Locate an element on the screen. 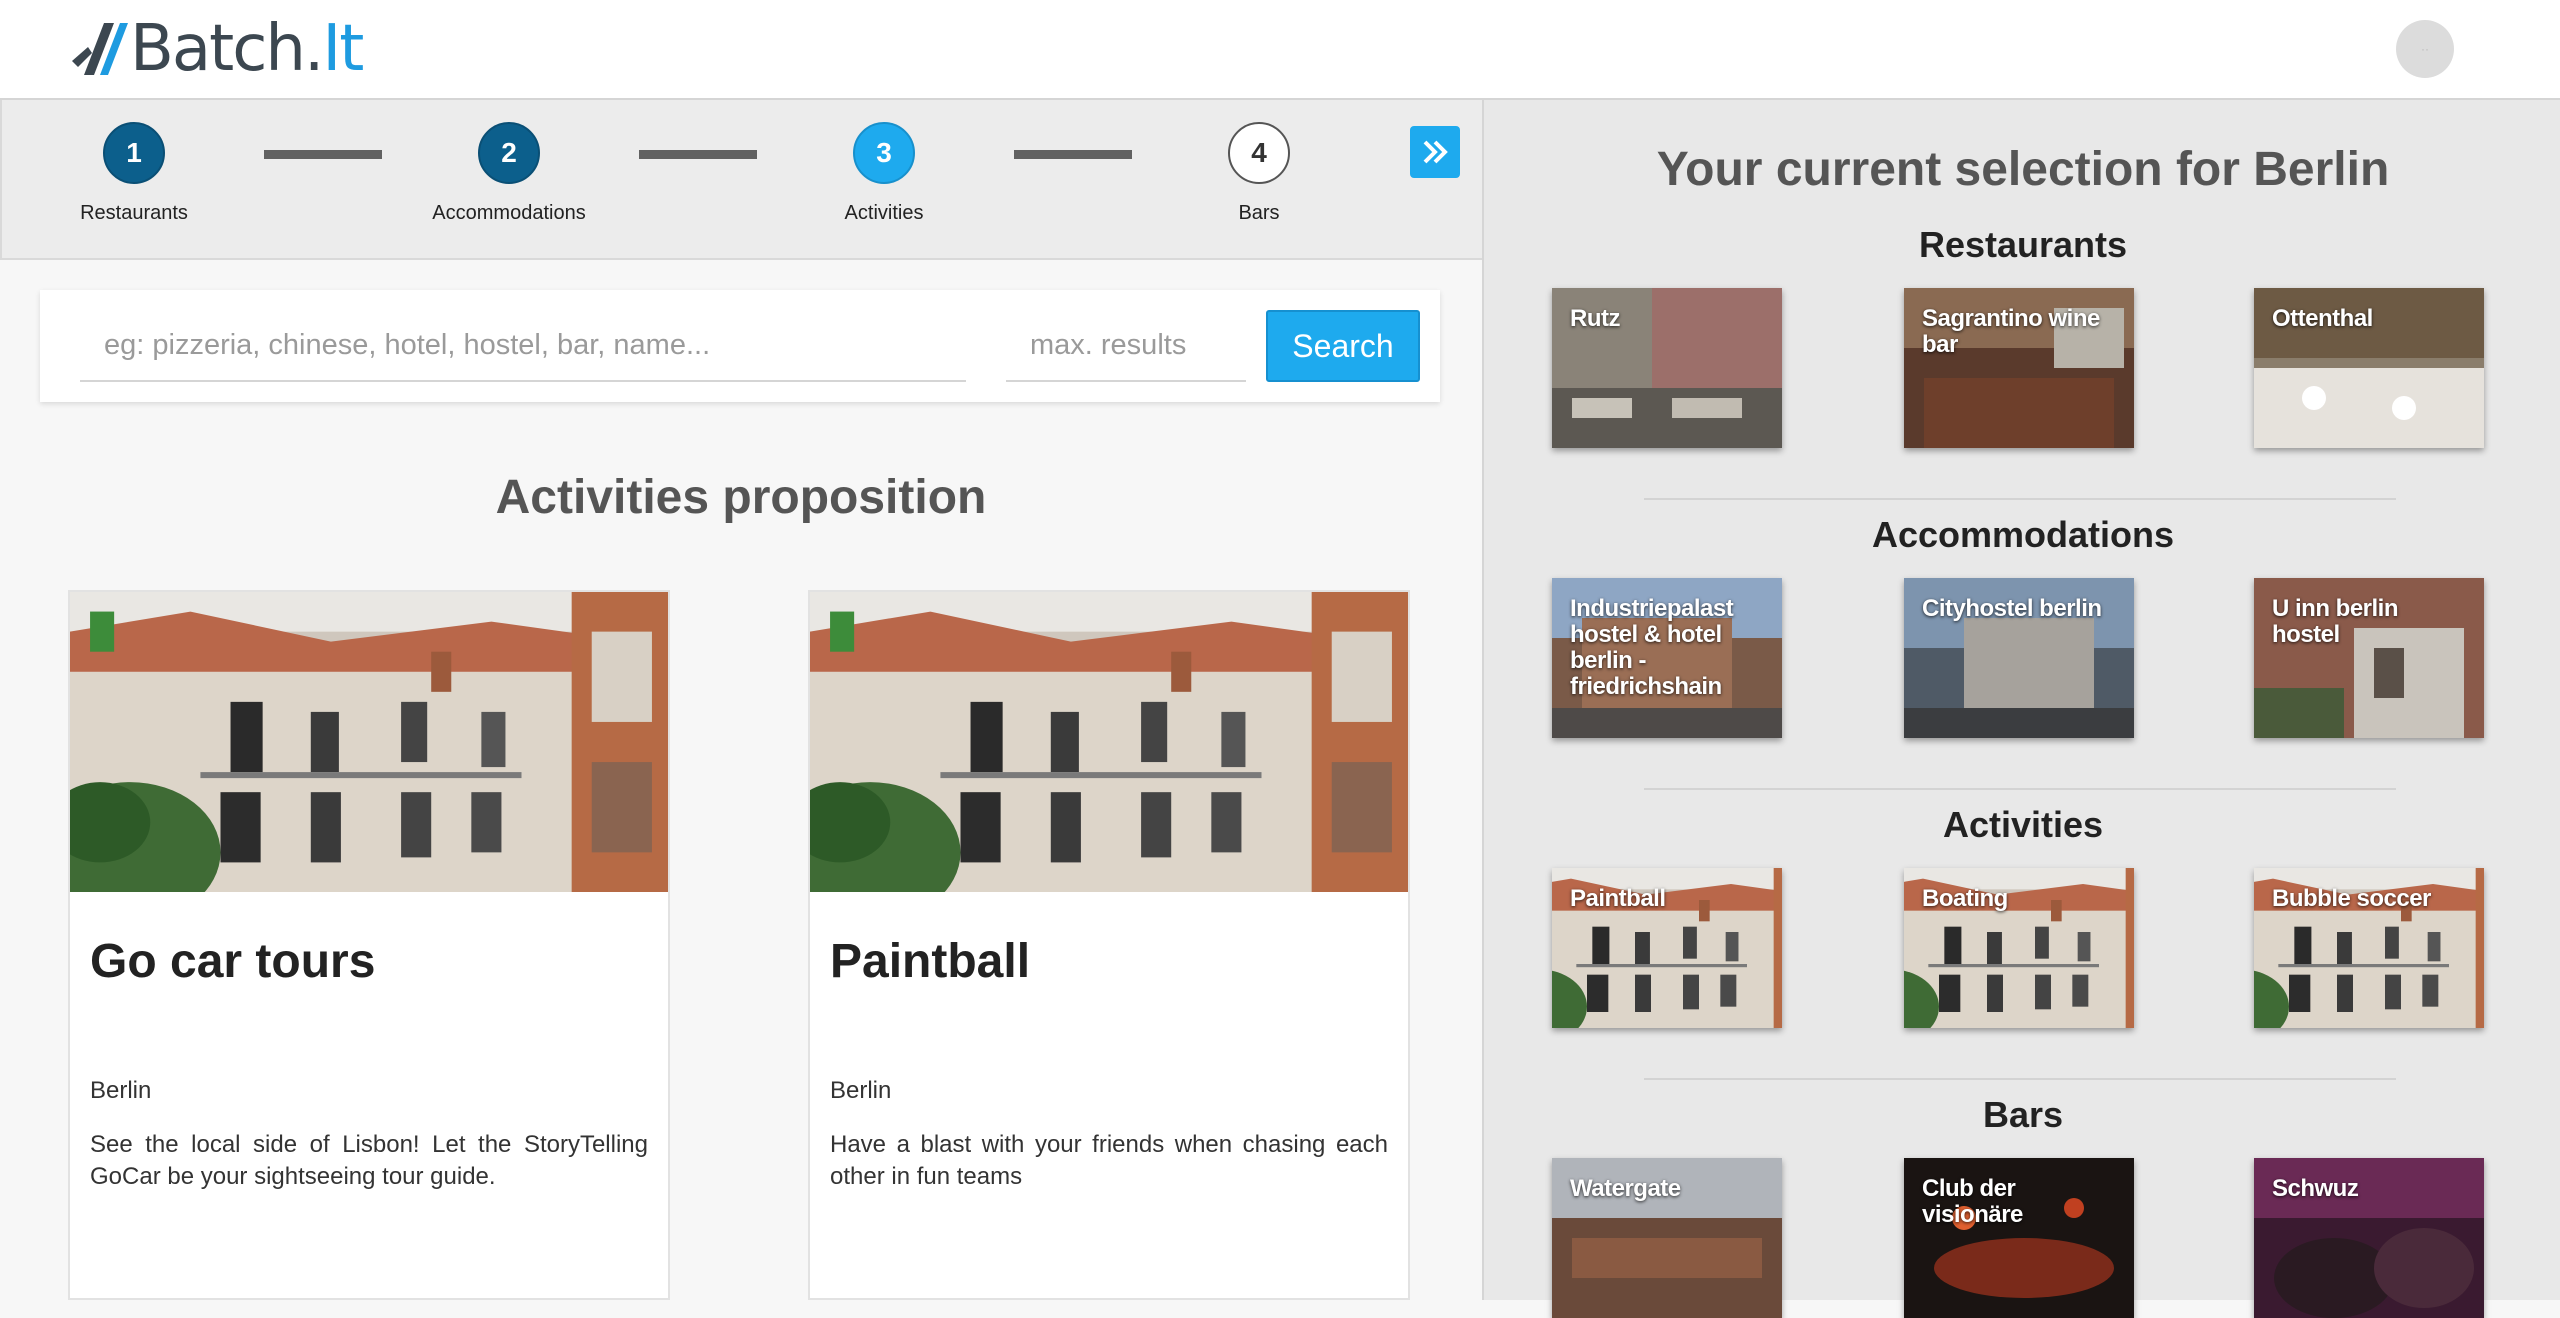 This screenshot has height=1318, width=2560. user-avatar: ·· is located at coordinates (2425, 49).